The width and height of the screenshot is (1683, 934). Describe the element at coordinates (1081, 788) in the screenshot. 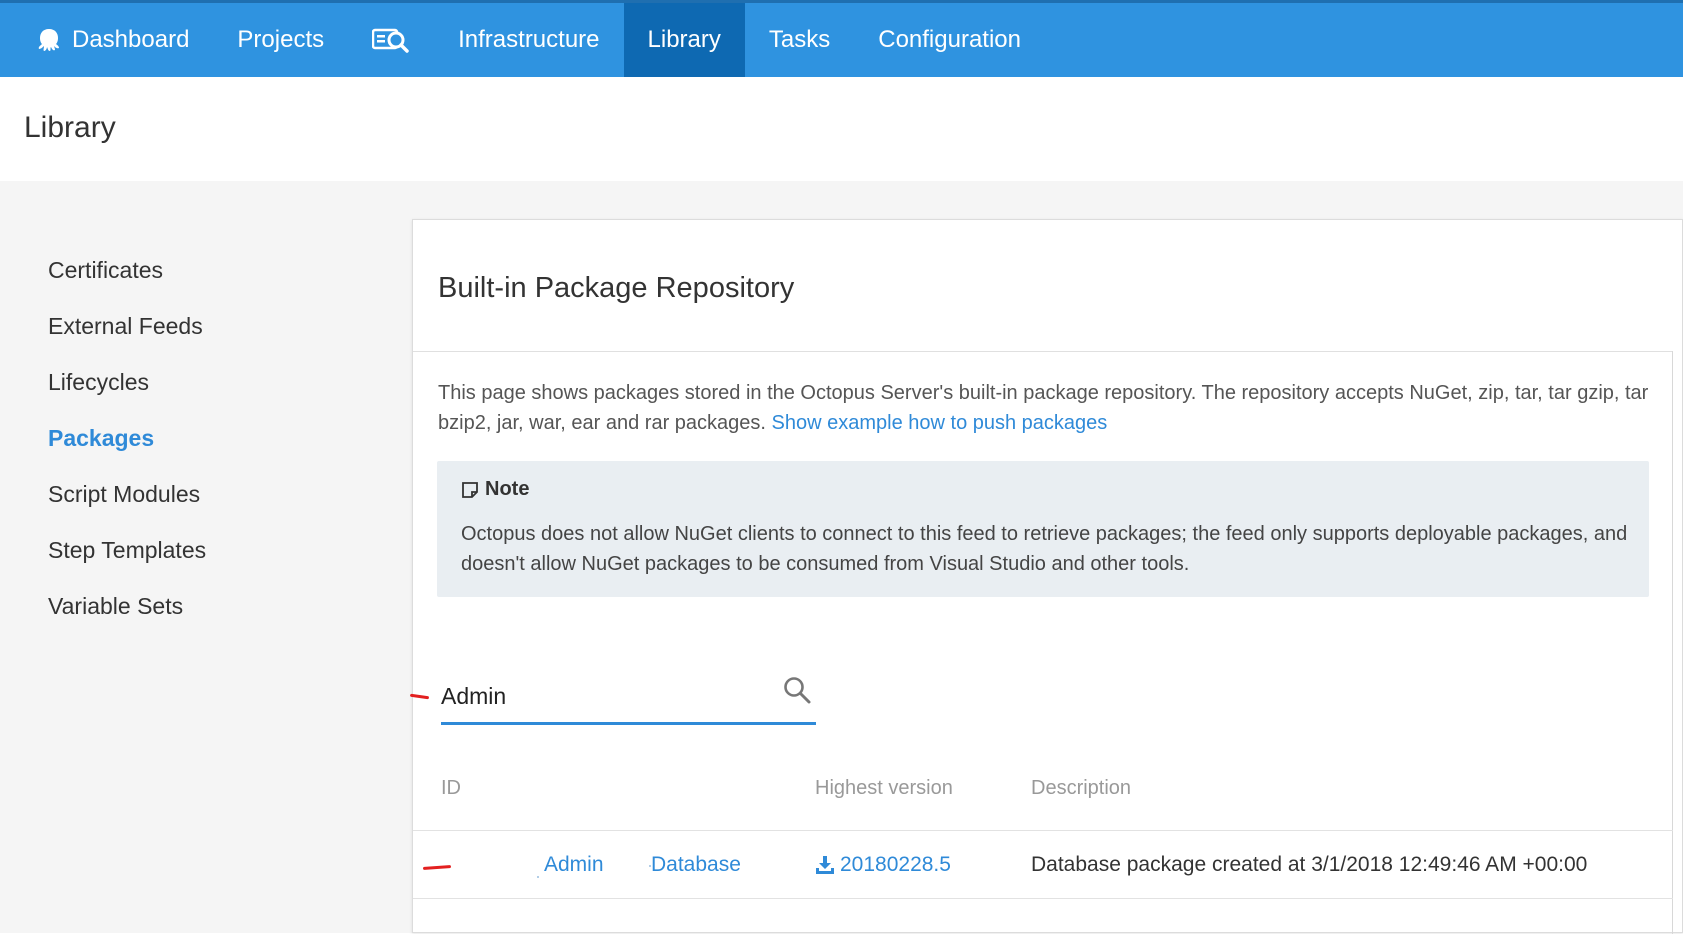

I see `column-header-description: Description` at that location.